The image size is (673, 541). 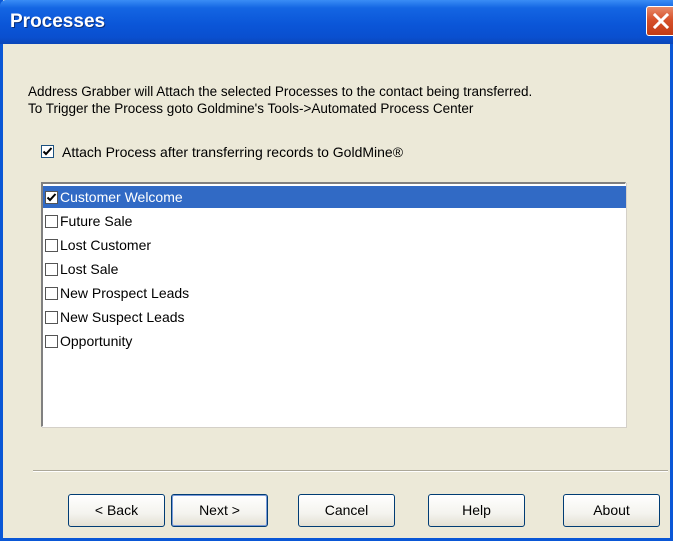 I want to click on close-icon, so click(x=661, y=21).